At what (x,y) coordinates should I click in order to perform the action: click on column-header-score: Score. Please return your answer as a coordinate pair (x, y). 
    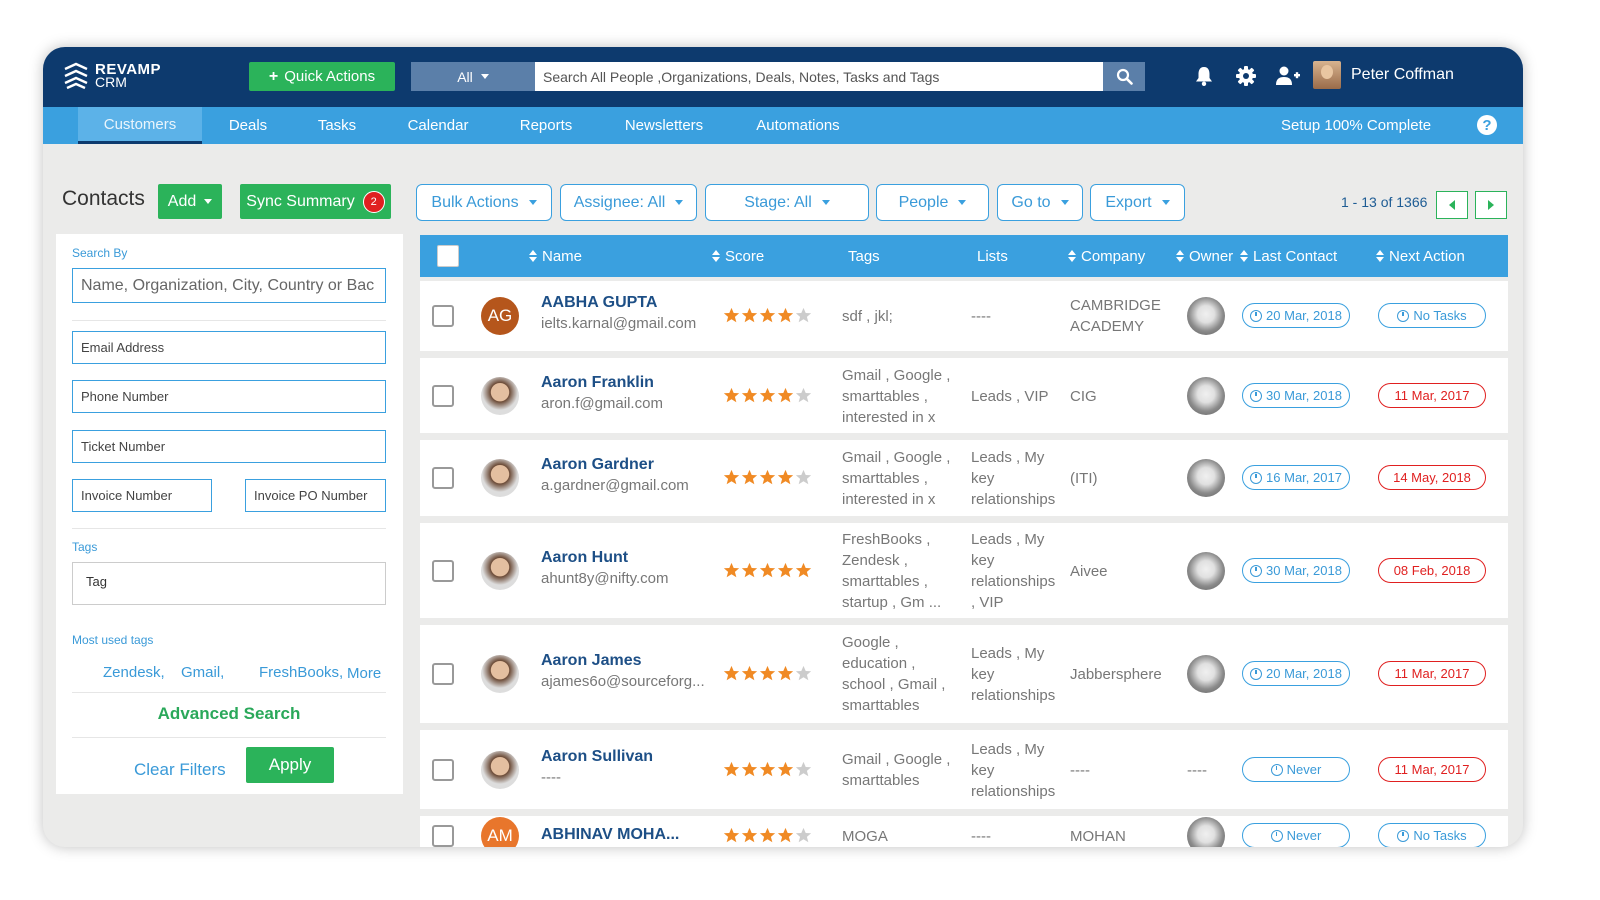
    Looking at the image, I should click on (738, 256).